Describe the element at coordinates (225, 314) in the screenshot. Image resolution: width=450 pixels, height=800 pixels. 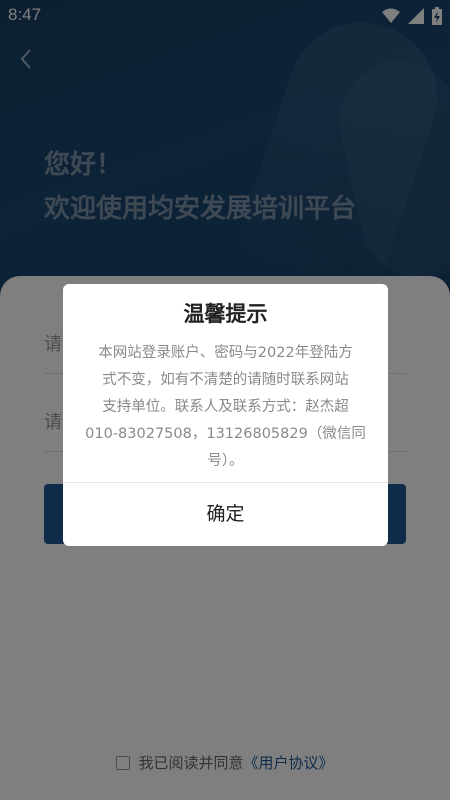
I see `dialog-title: 温馨提示` at that location.